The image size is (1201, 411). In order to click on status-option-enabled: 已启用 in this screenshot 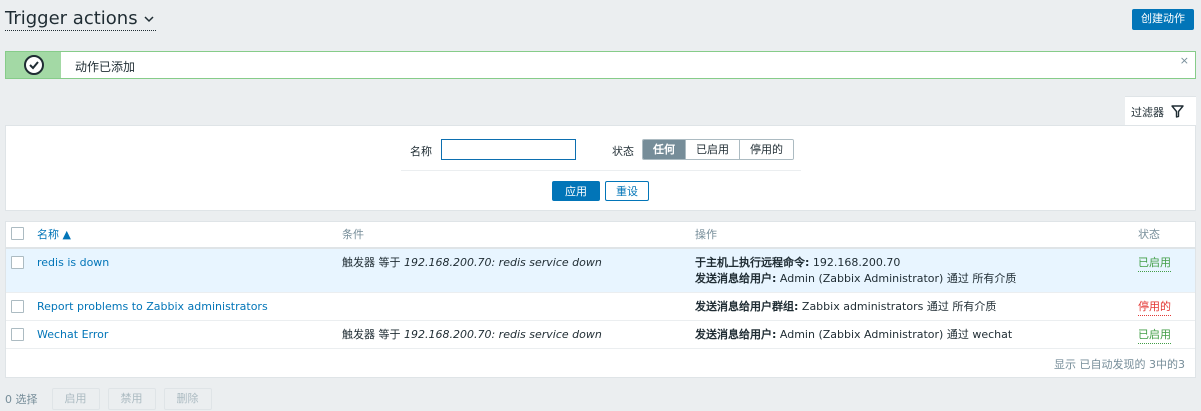, I will do `click(712, 149)`.